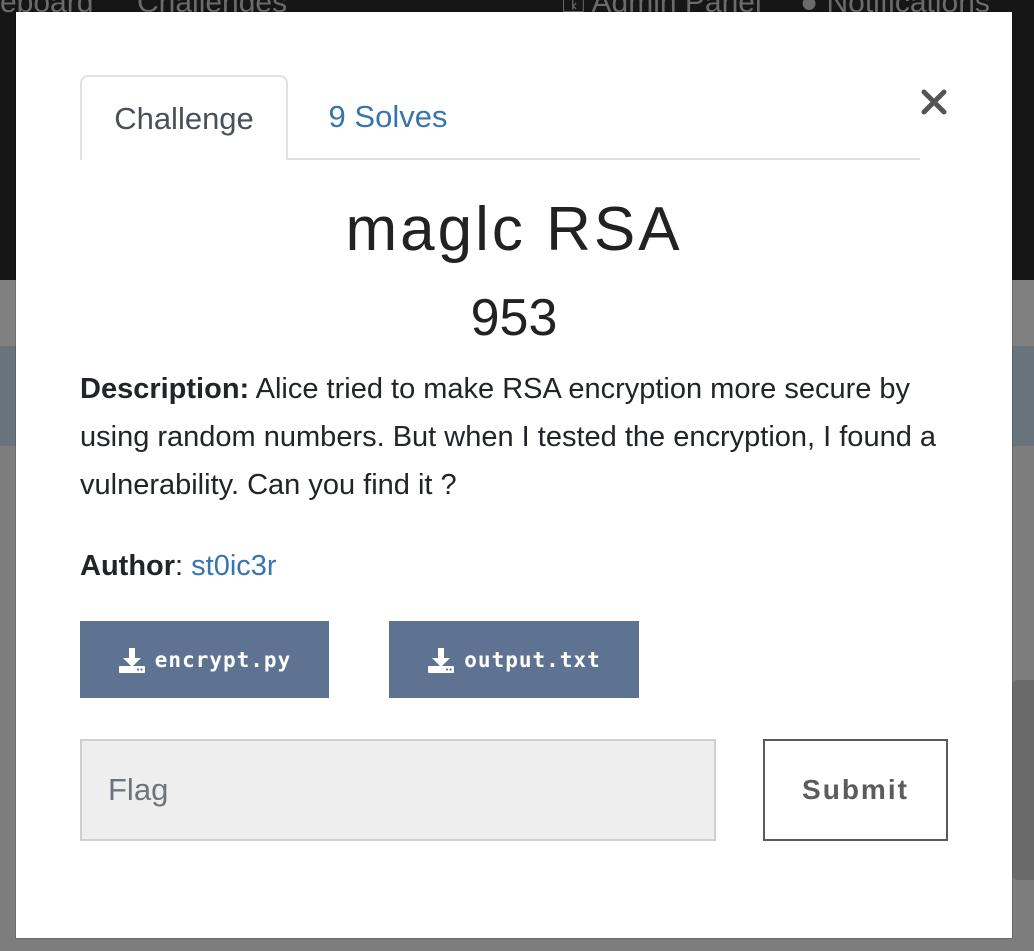 This screenshot has width=1034, height=951. I want to click on submit-button: Submit, so click(855, 790).